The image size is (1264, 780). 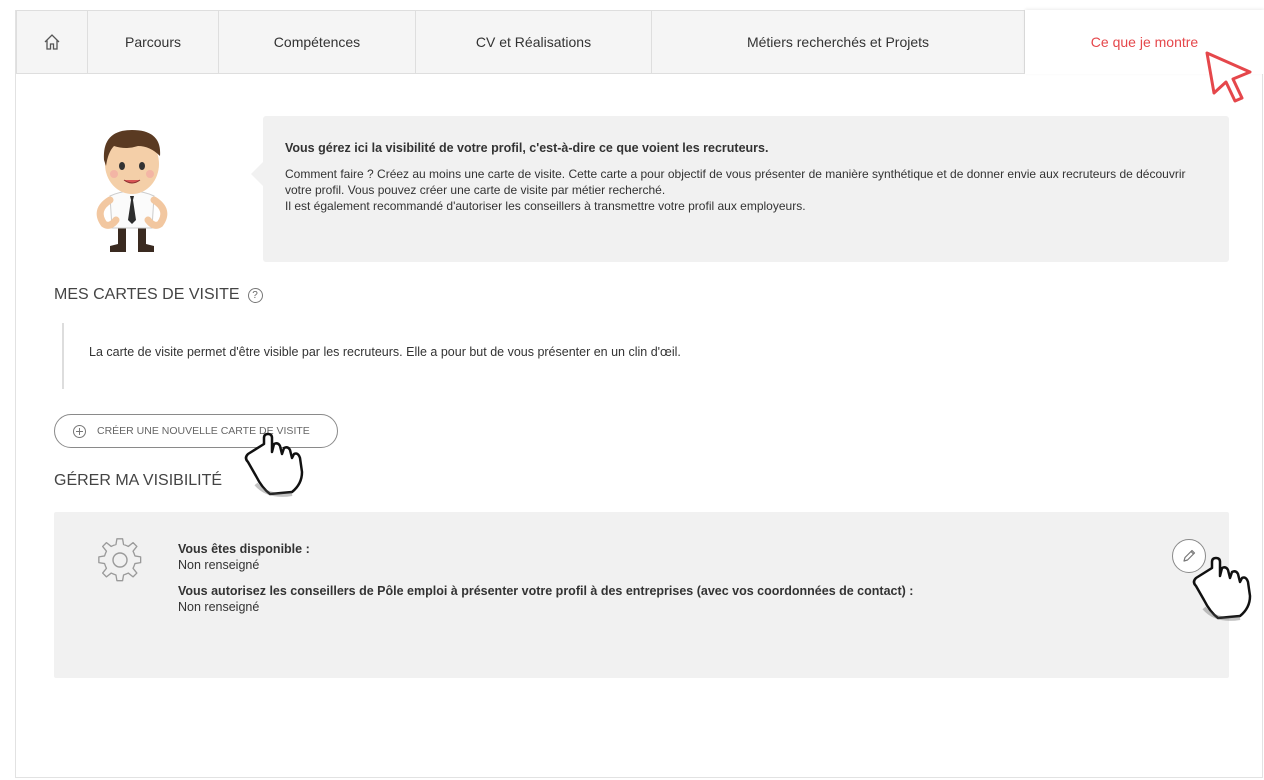 I want to click on visibility-section-title: GÉRER MA VISIBILITÉ, so click(x=138, y=480).